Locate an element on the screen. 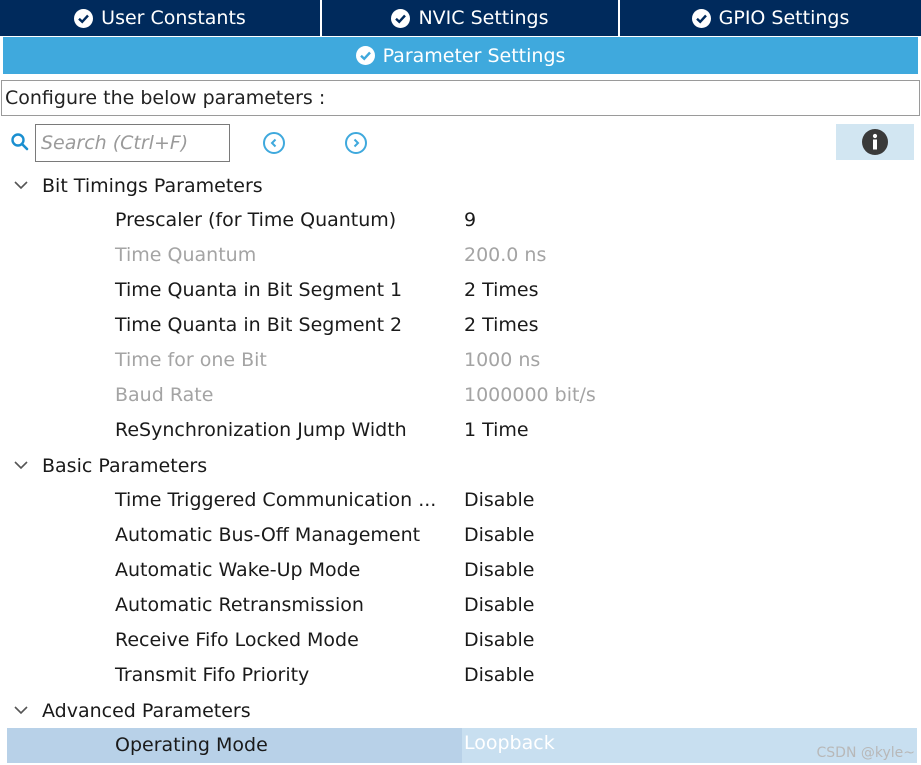 The image size is (921, 765). param-value: 9 is located at coordinates (470, 220).